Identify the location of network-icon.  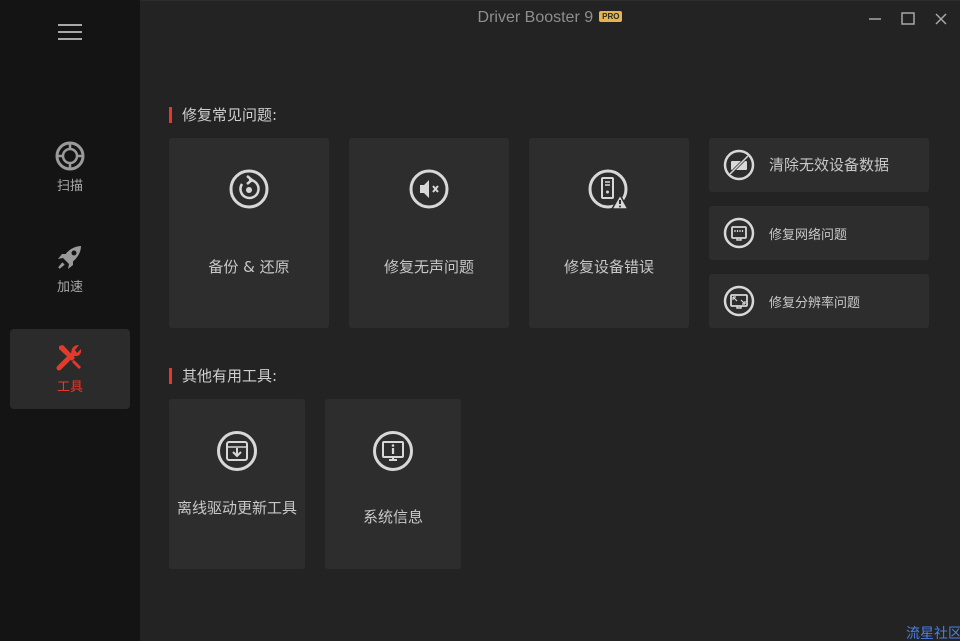
(739, 233).